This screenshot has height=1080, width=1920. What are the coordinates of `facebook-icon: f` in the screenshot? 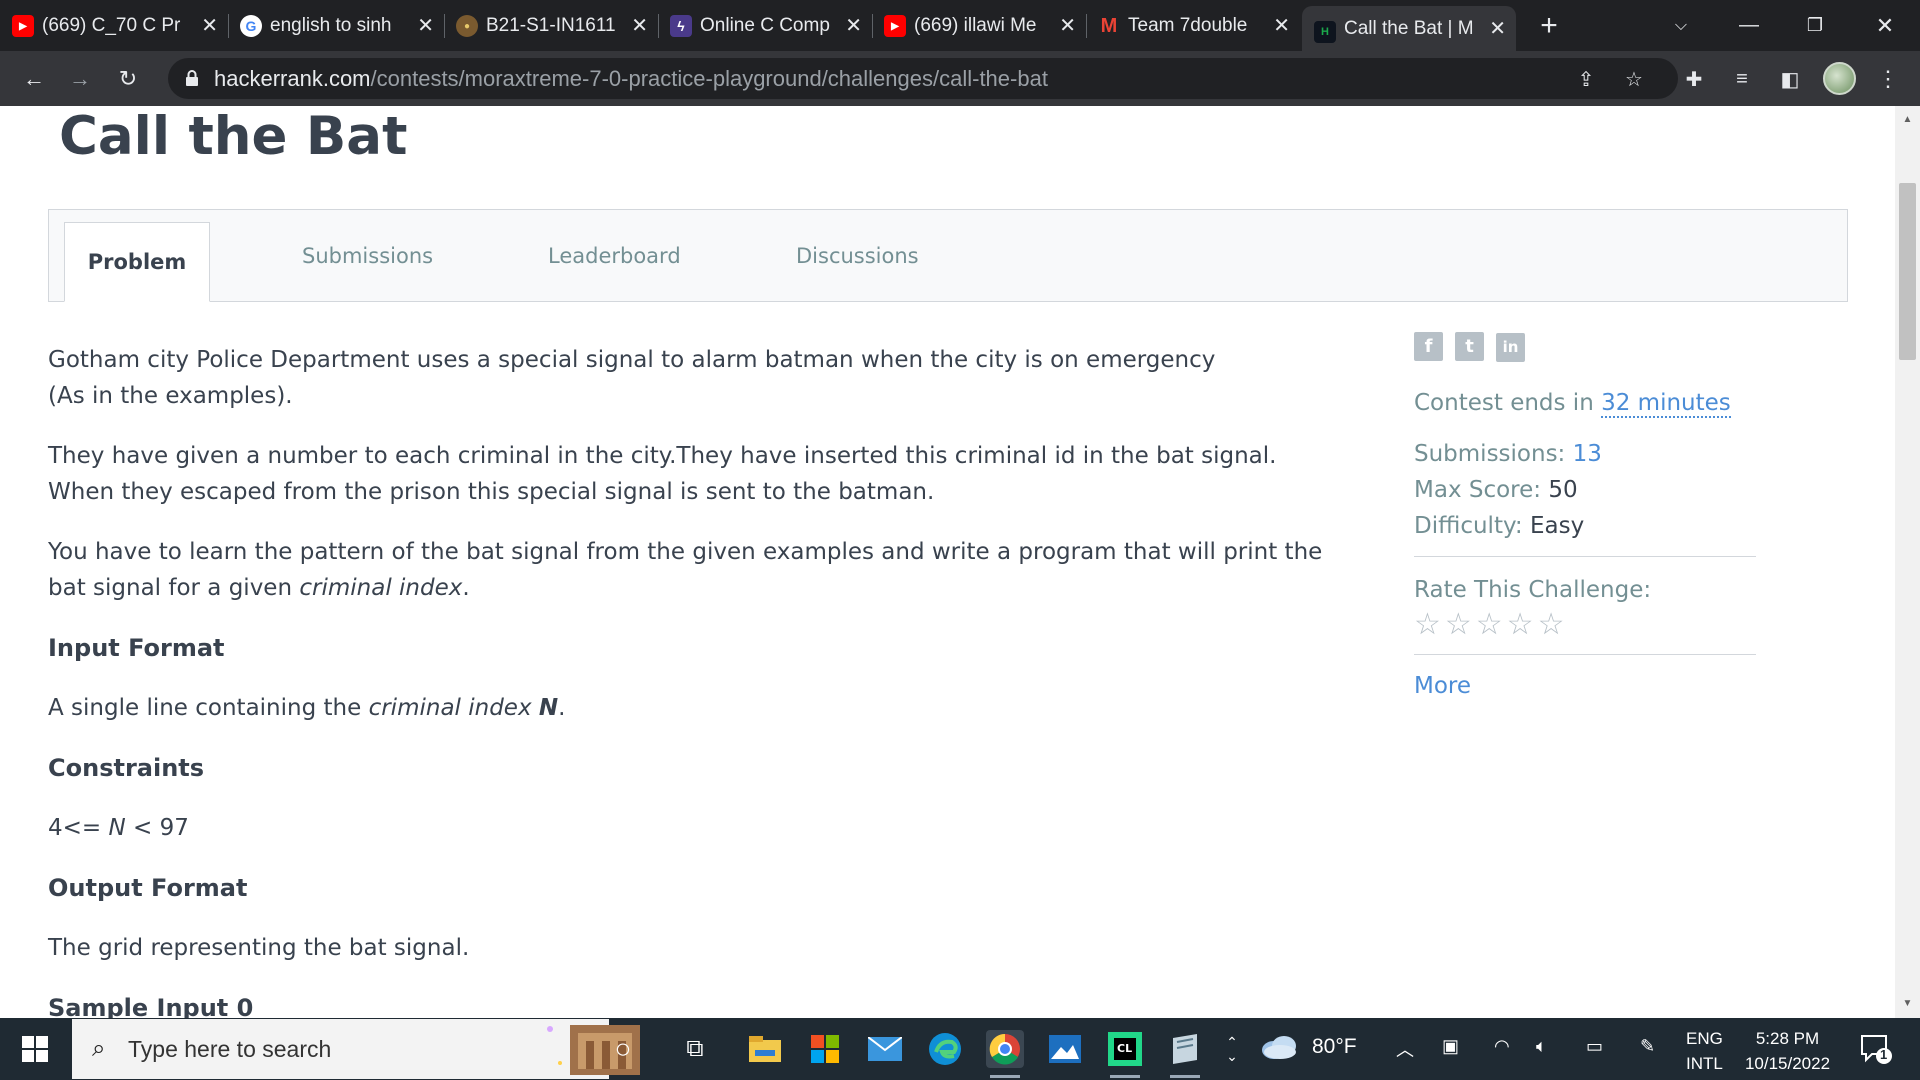 It's located at (1428, 346).